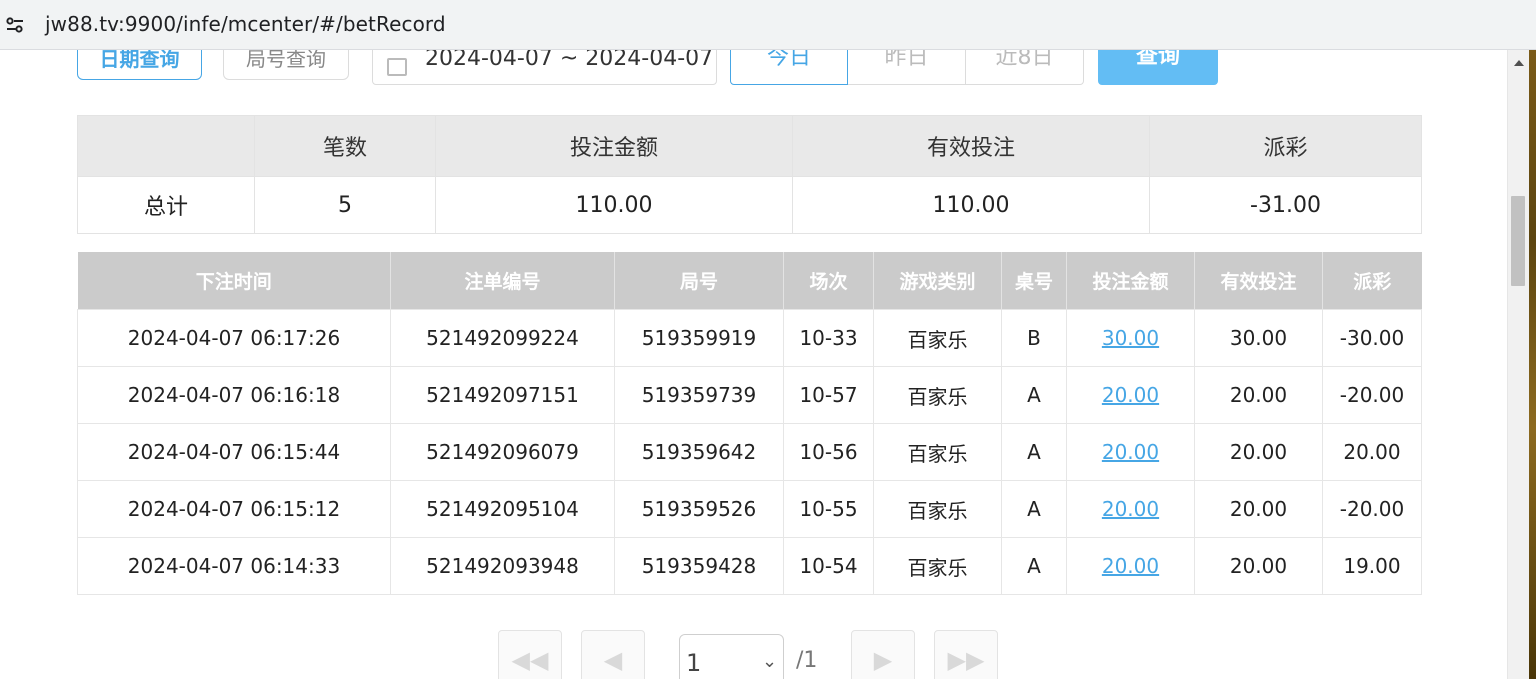 The image size is (1536, 679). Describe the element at coordinates (1518, 241) in the screenshot. I see `scroll-thumb` at that location.